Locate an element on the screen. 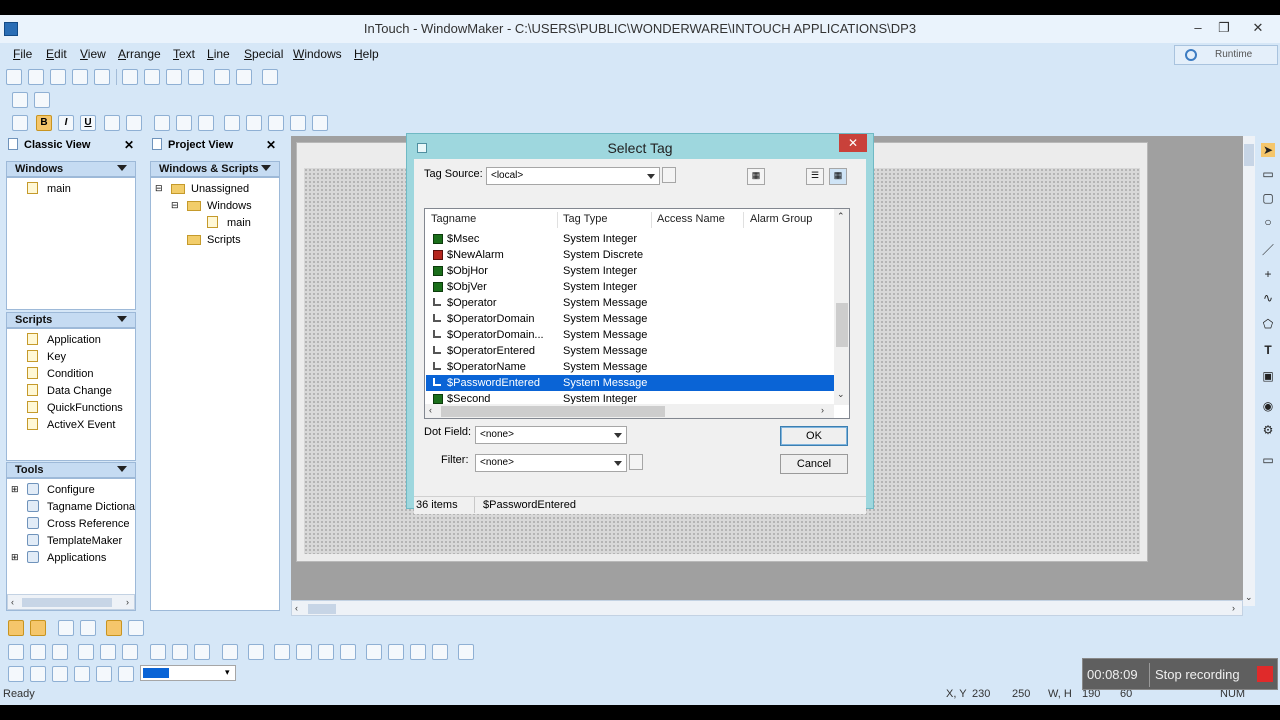 The height and width of the screenshot is (720, 1280). table-row: $Msec System Integer is located at coordinates (630, 239).